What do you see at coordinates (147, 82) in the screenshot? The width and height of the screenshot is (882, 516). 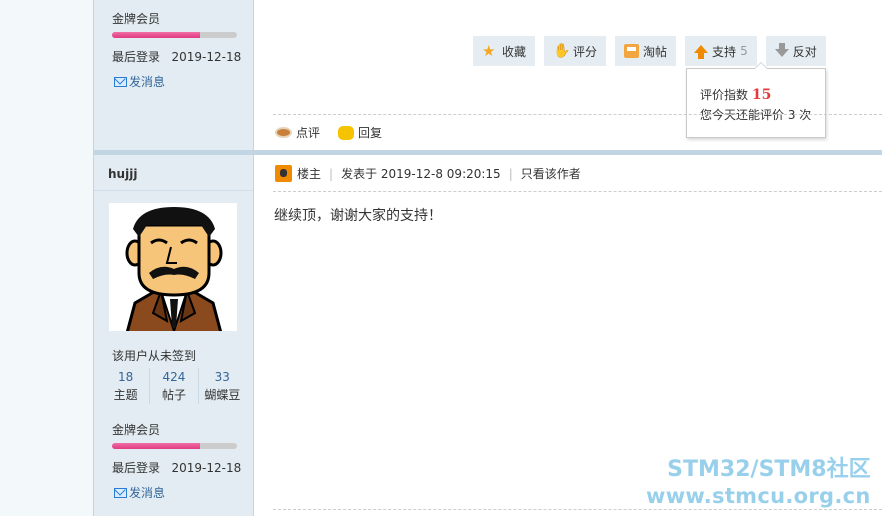 I see `prev-send-message-label: 发消息` at bounding box center [147, 82].